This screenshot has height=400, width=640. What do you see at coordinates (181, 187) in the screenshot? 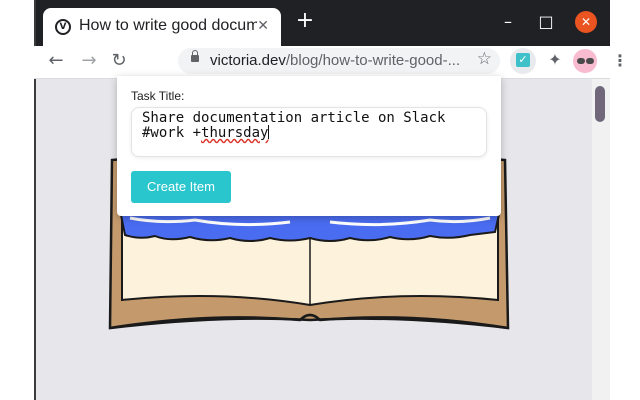
I see `create-item-button: Create Item` at bounding box center [181, 187].